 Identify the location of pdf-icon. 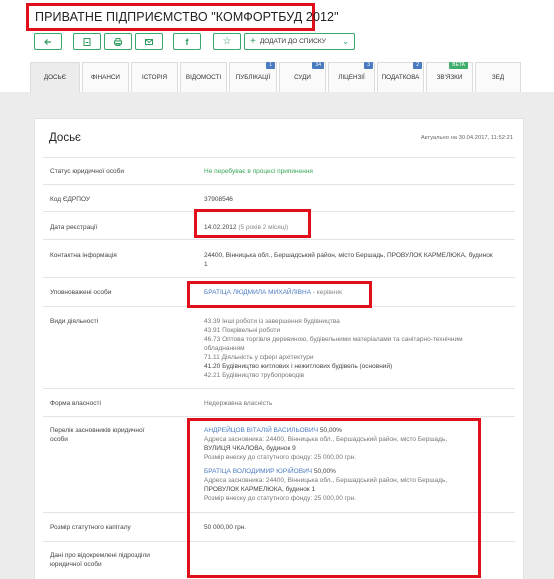
(87, 41).